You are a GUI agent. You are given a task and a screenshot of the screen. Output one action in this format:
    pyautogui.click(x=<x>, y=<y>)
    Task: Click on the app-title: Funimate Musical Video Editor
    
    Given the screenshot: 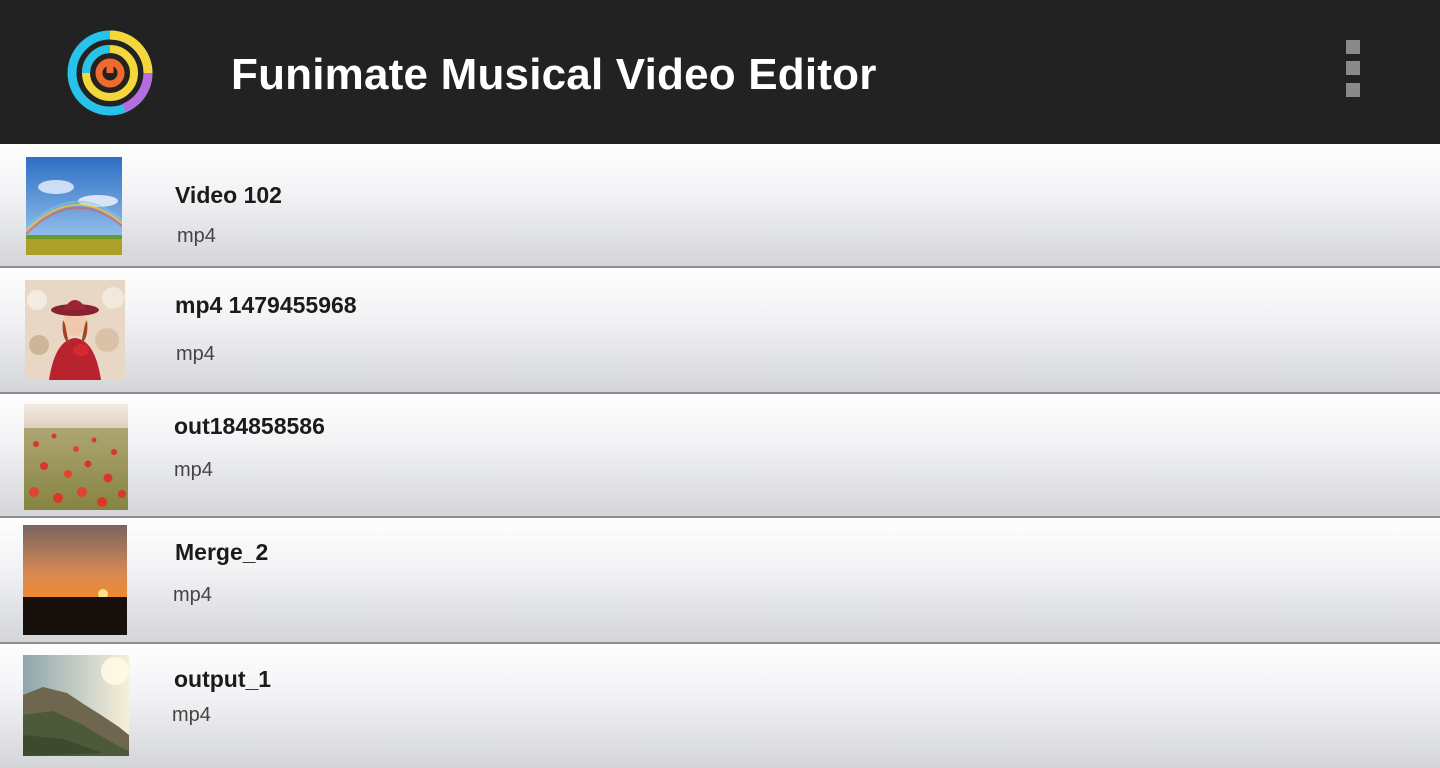 What is the action you would take?
    pyautogui.click(x=554, y=74)
    